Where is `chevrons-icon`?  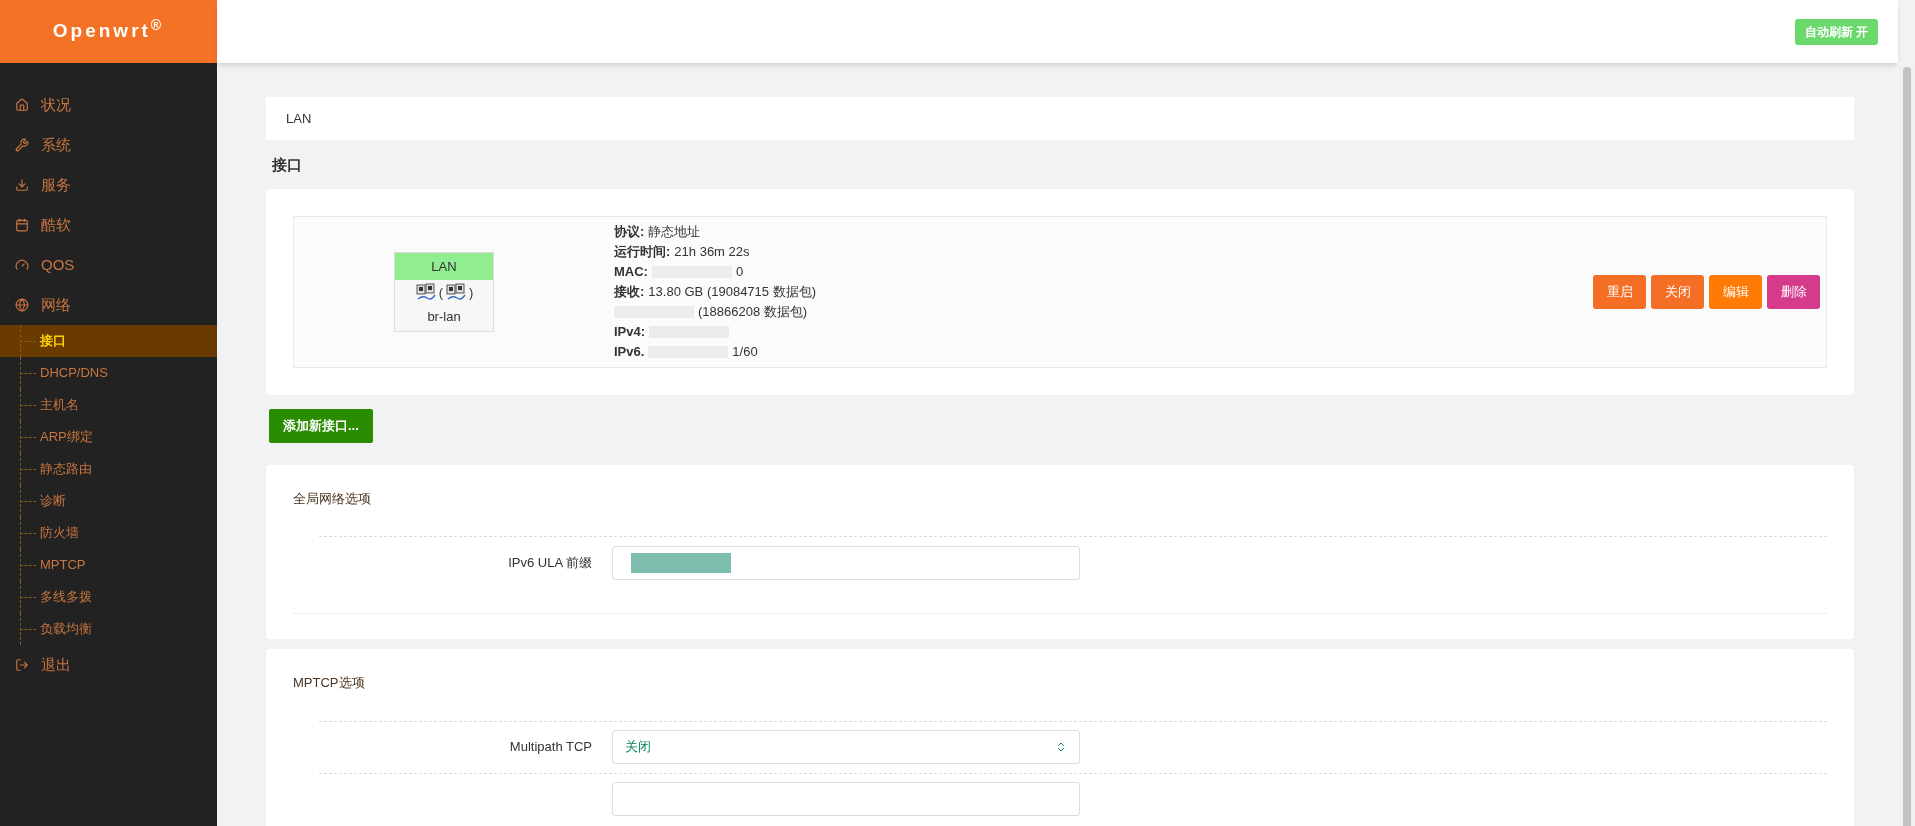
chevrons-icon is located at coordinates (1061, 747).